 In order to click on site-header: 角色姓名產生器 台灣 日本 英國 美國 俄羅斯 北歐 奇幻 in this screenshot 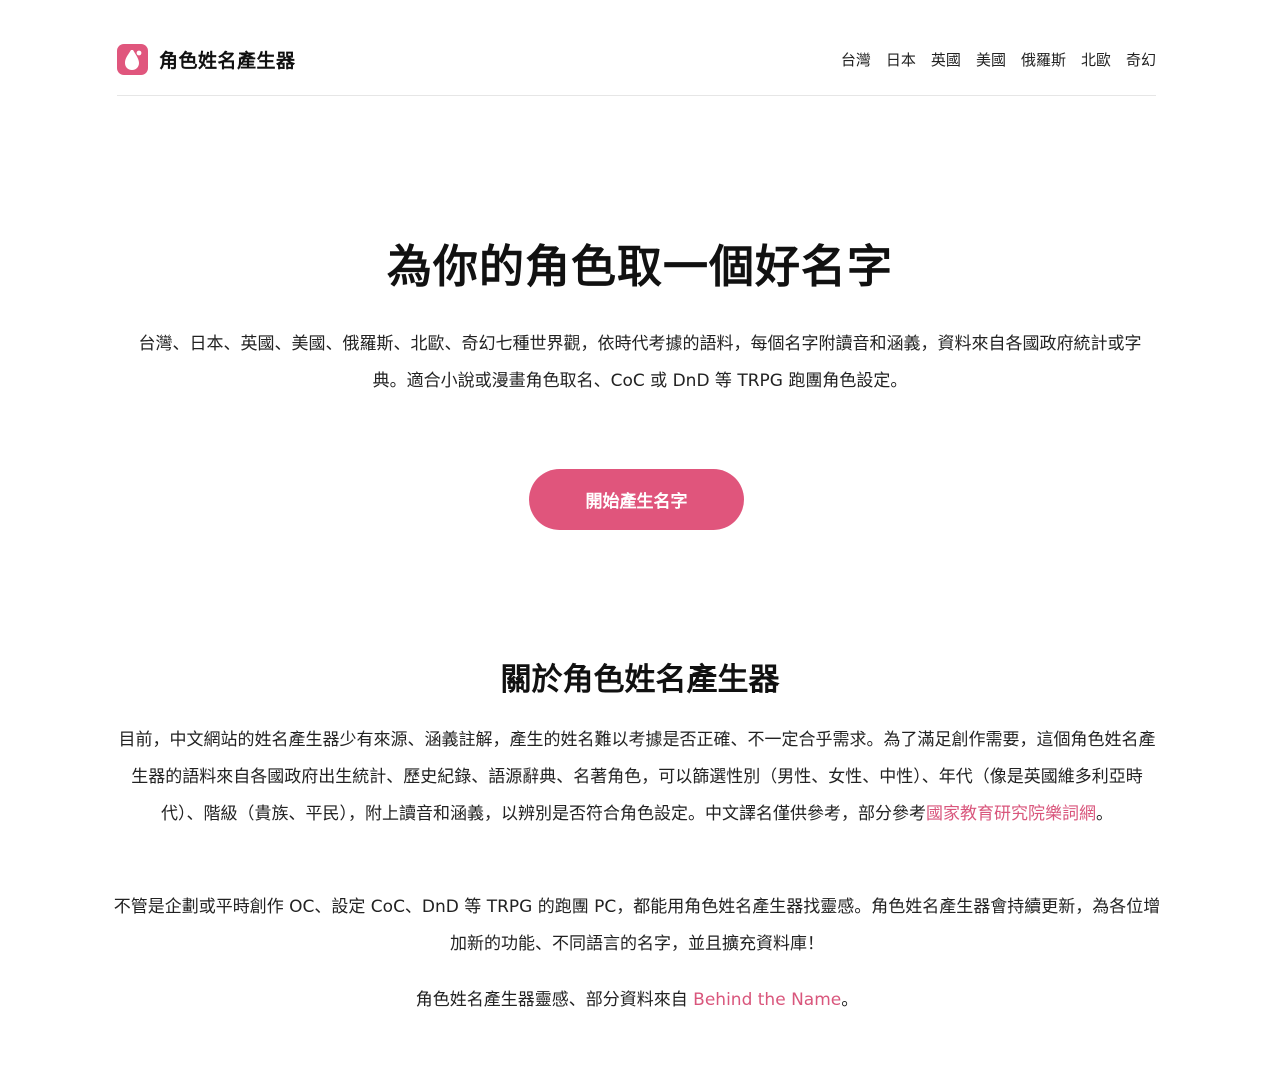, I will do `click(636, 68)`.